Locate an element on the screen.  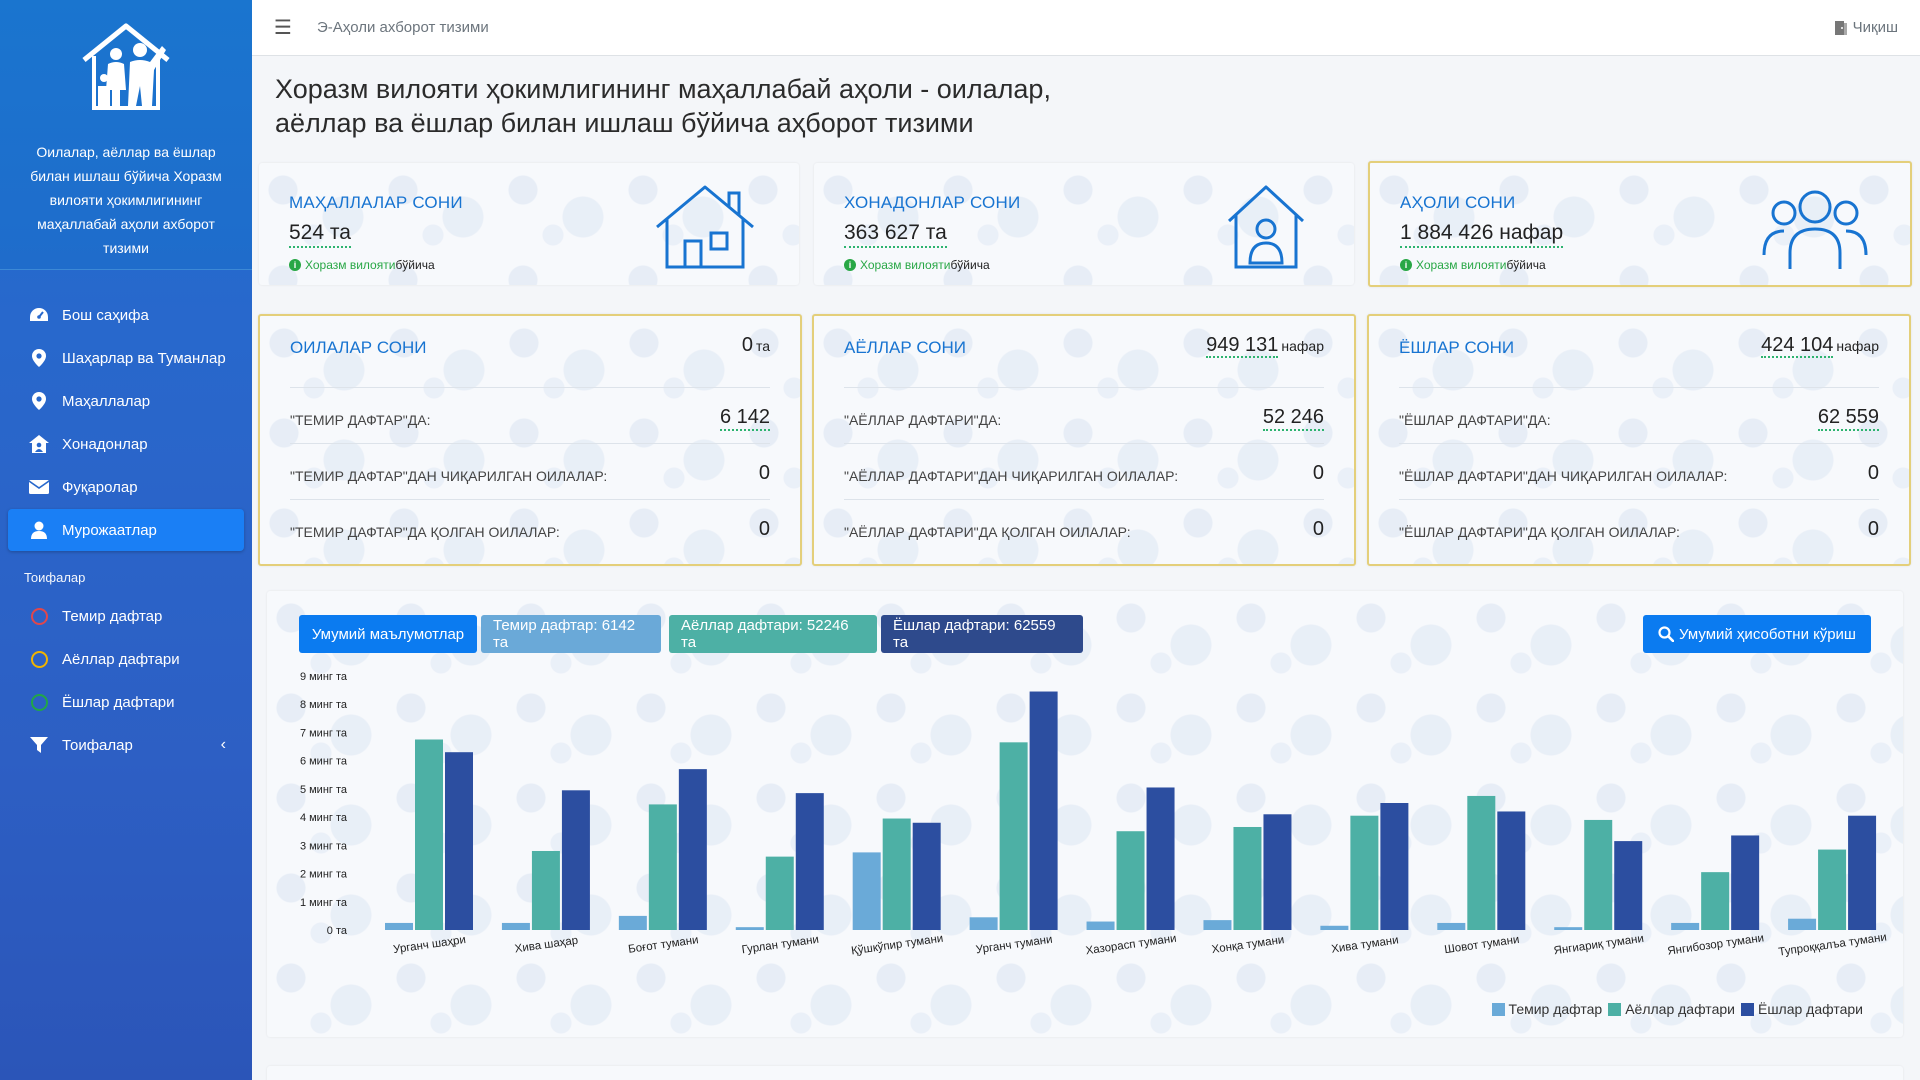
total-value: 0 is located at coordinates (747, 345).